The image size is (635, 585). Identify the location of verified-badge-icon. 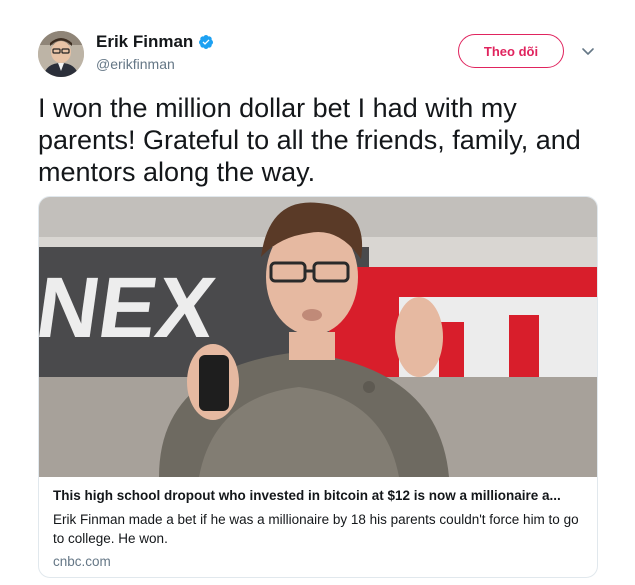
(206, 42).